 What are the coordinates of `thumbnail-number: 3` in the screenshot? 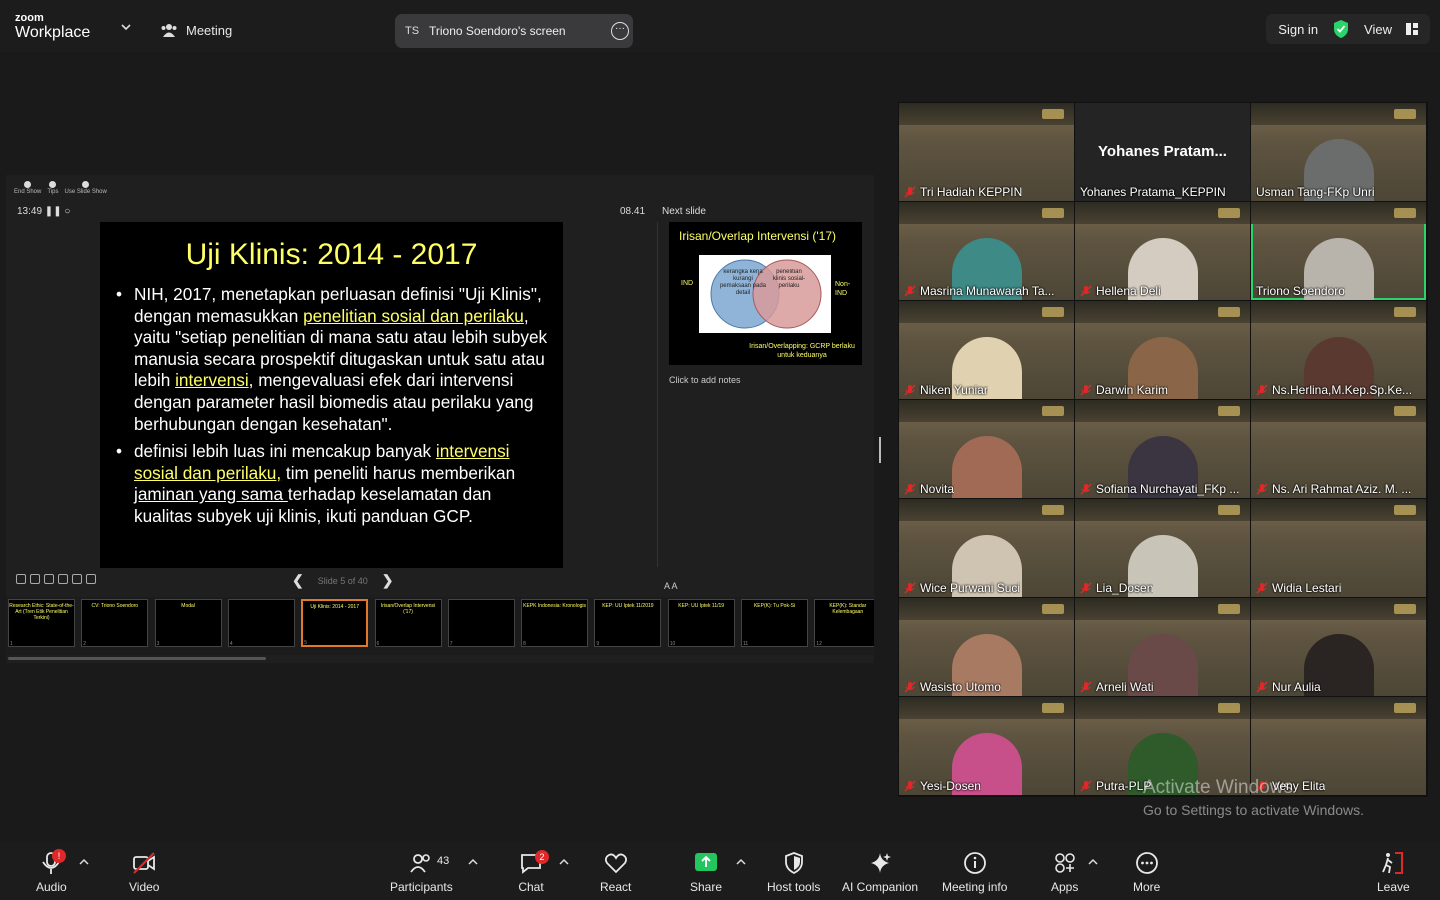 It's located at (158, 644).